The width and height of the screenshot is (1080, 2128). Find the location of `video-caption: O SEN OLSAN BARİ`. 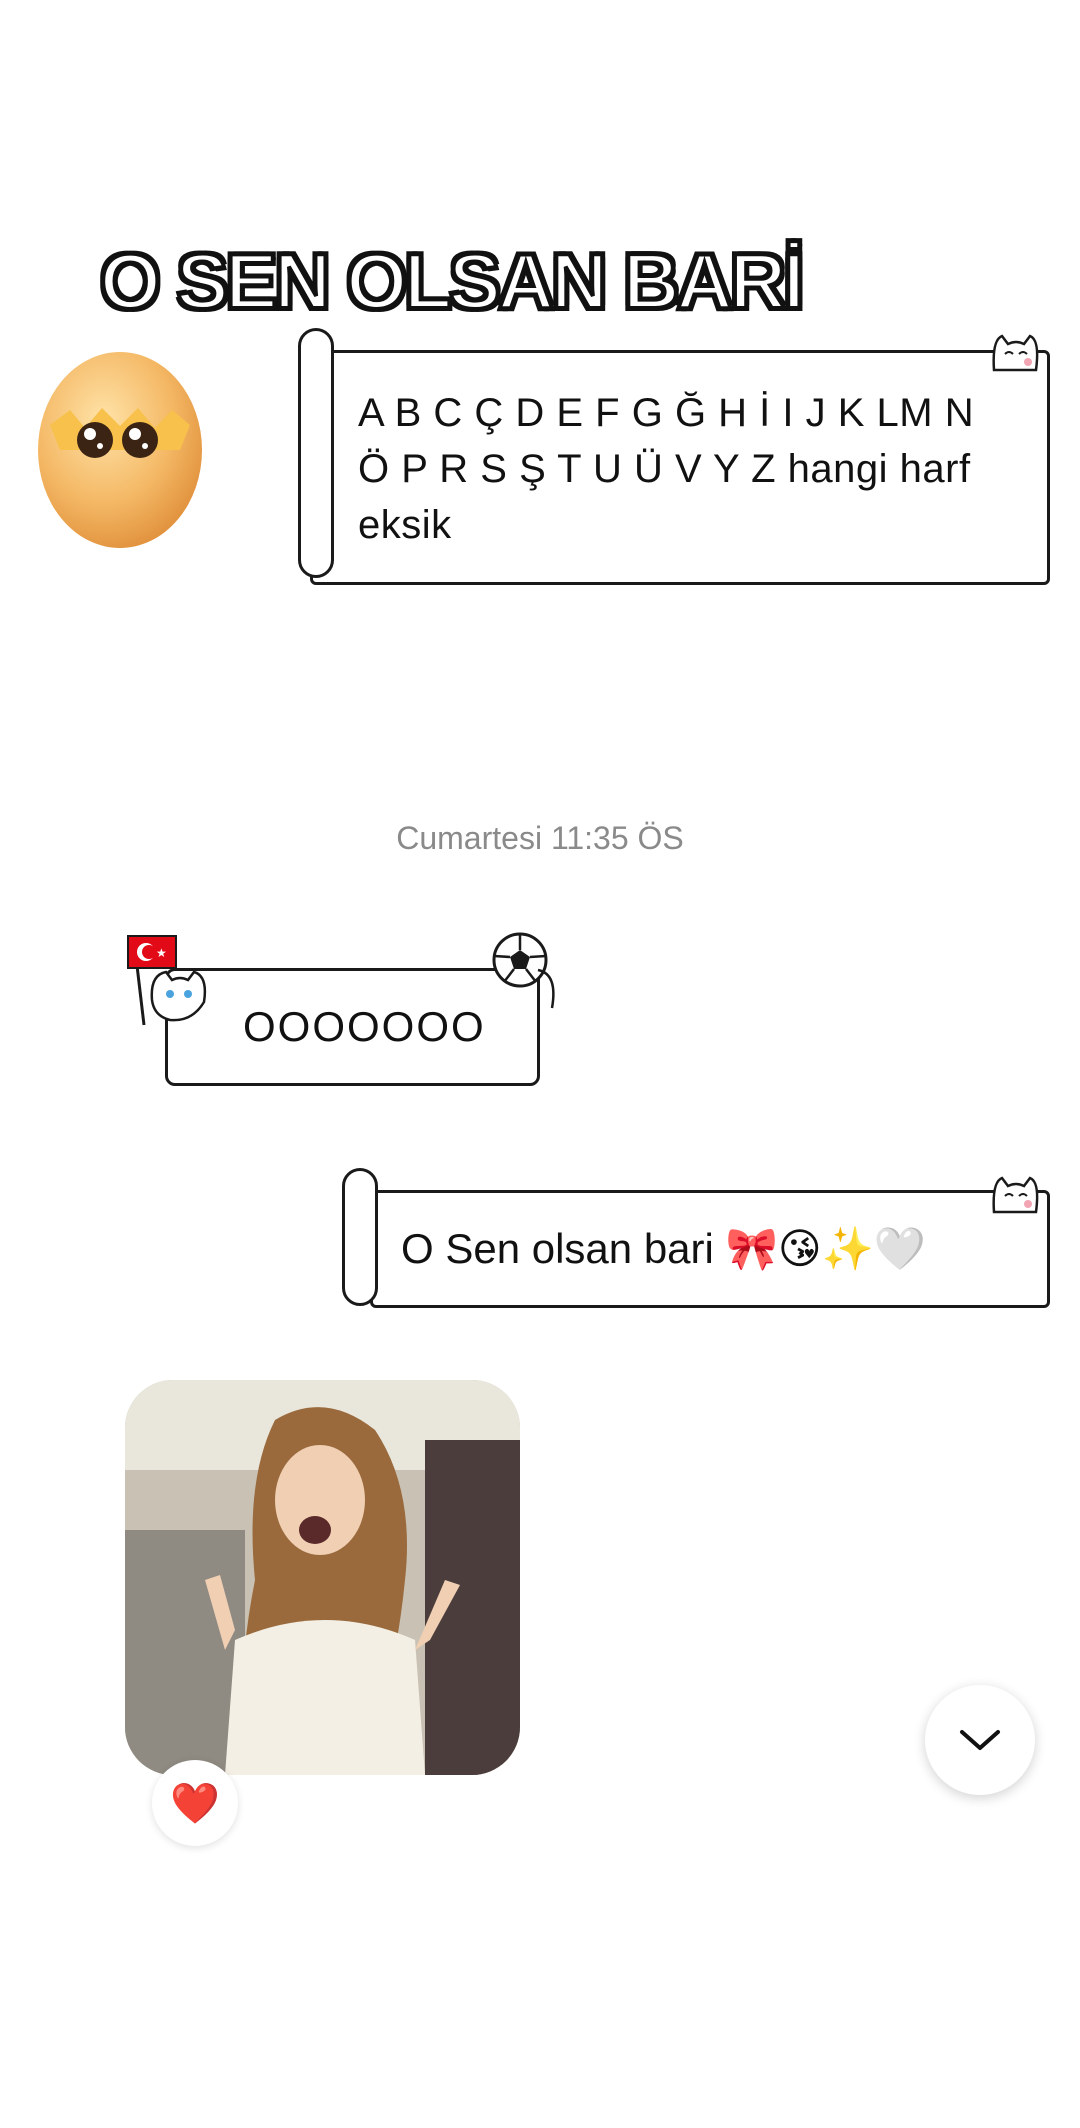

video-caption: O SEN OLSAN BARİ is located at coordinates (452, 281).